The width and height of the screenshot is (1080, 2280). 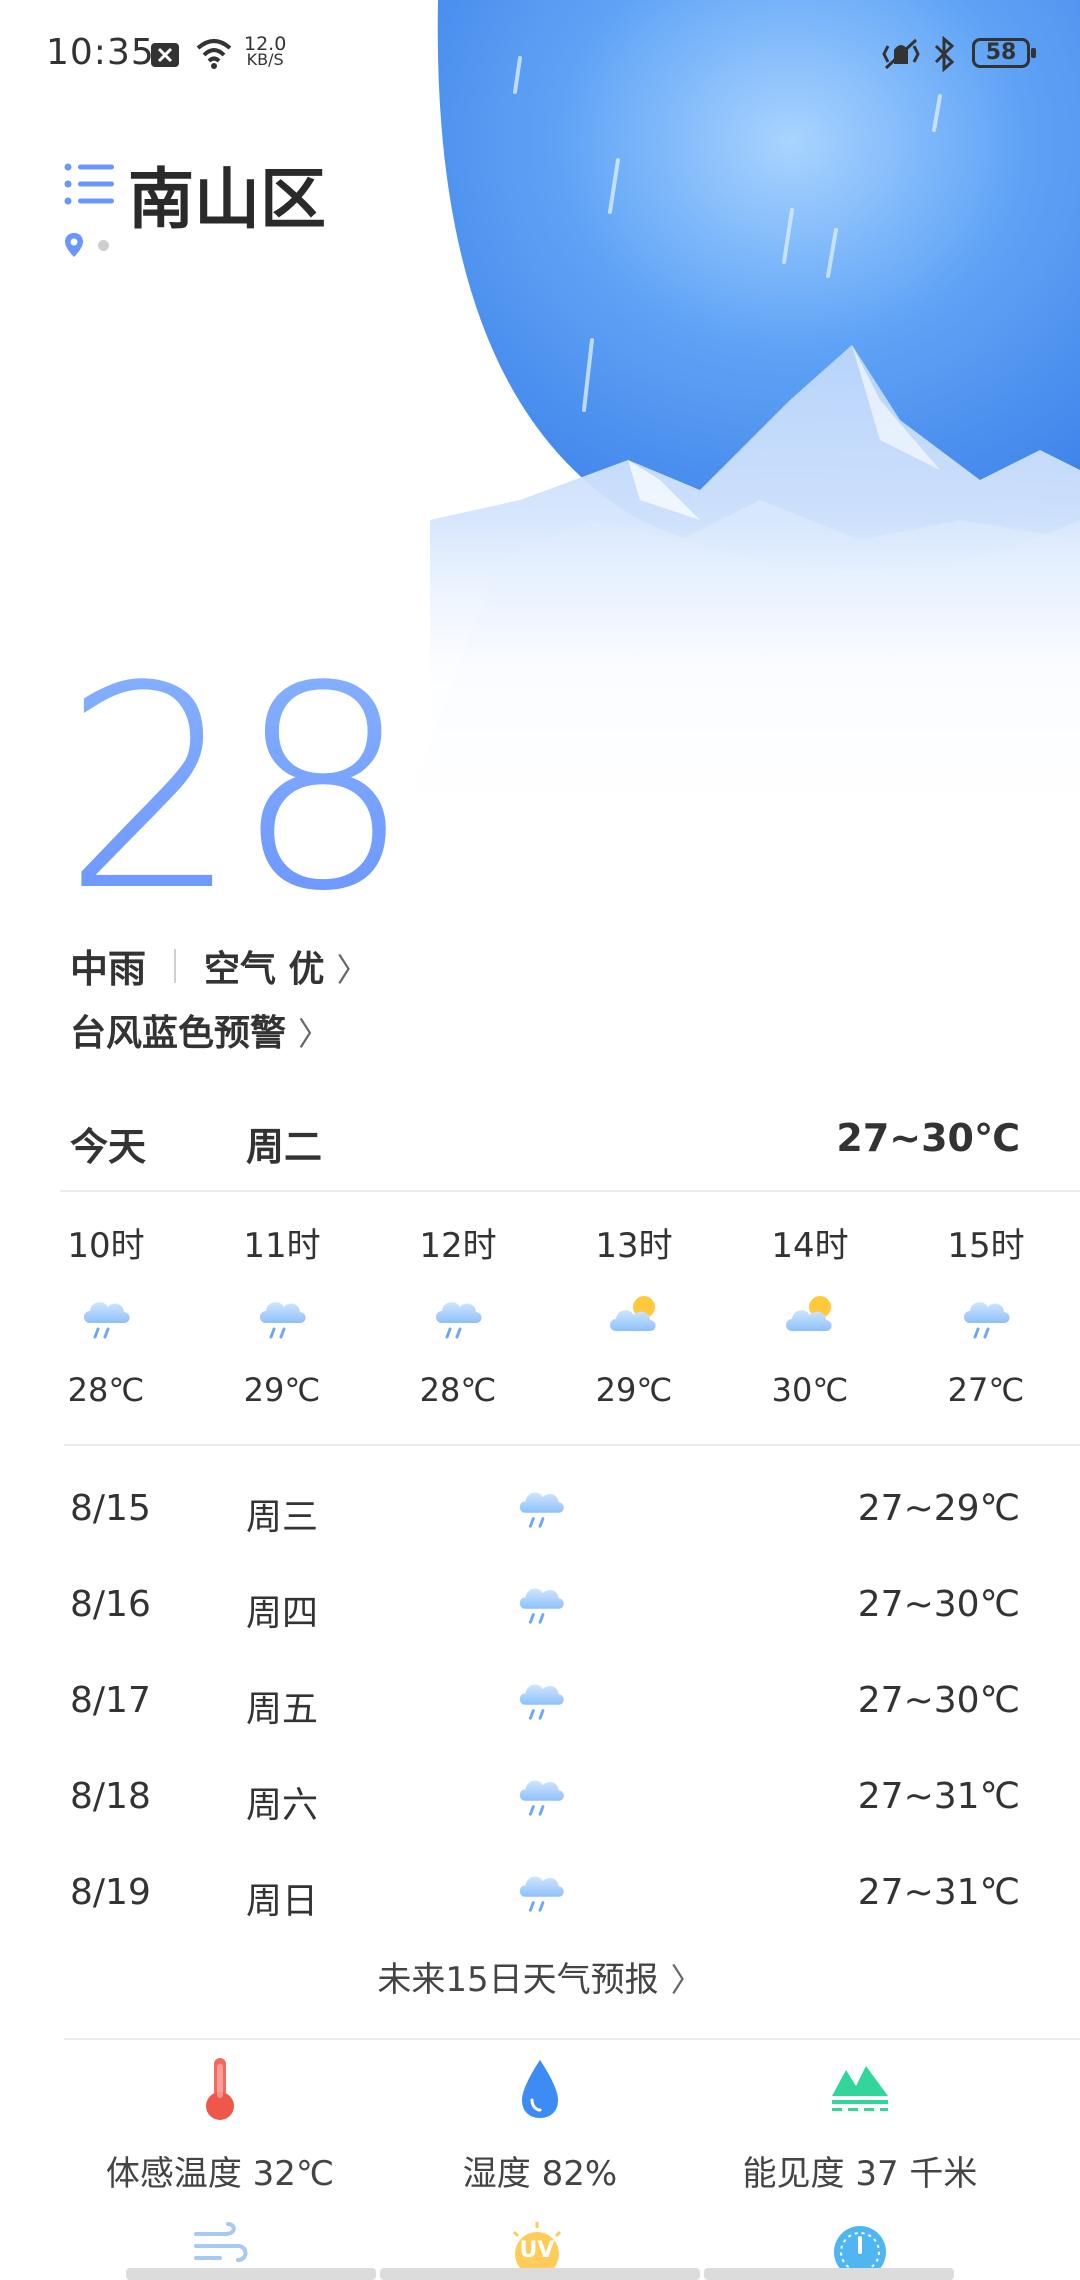 What do you see at coordinates (282, 1517) in the screenshot?
I see `day-weekday: 周三` at bounding box center [282, 1517].